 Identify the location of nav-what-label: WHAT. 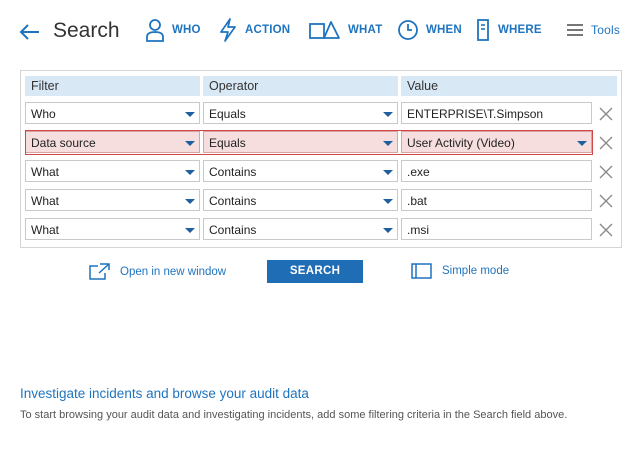
(365, 30).